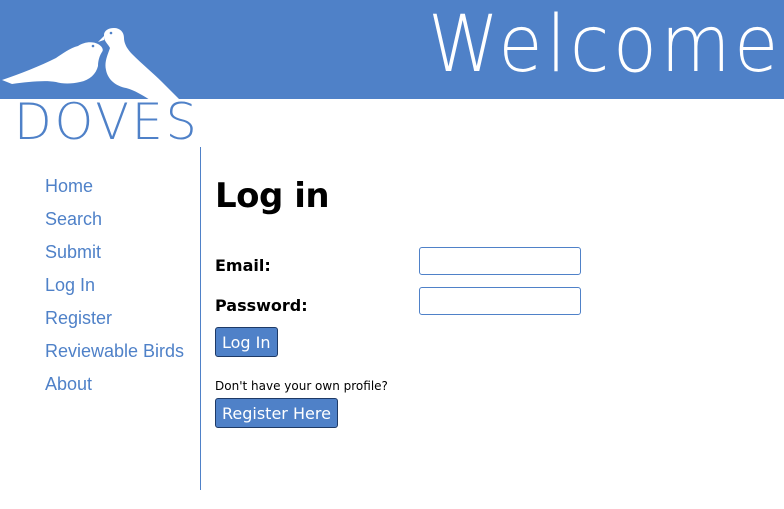 This screenshot has width=784, height=509. I want to click on nav-register-link: Register, so click(114, 318).